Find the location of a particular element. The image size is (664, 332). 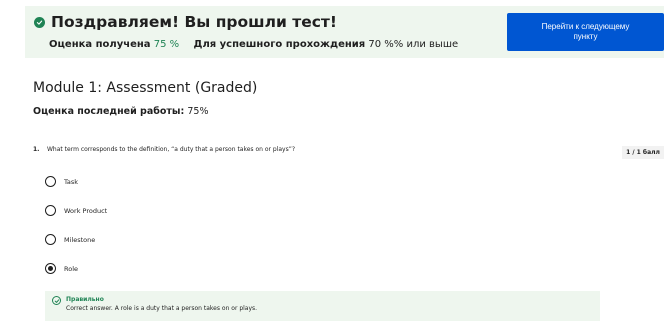

radio-selected-dot is located at coordinates (50, 268).